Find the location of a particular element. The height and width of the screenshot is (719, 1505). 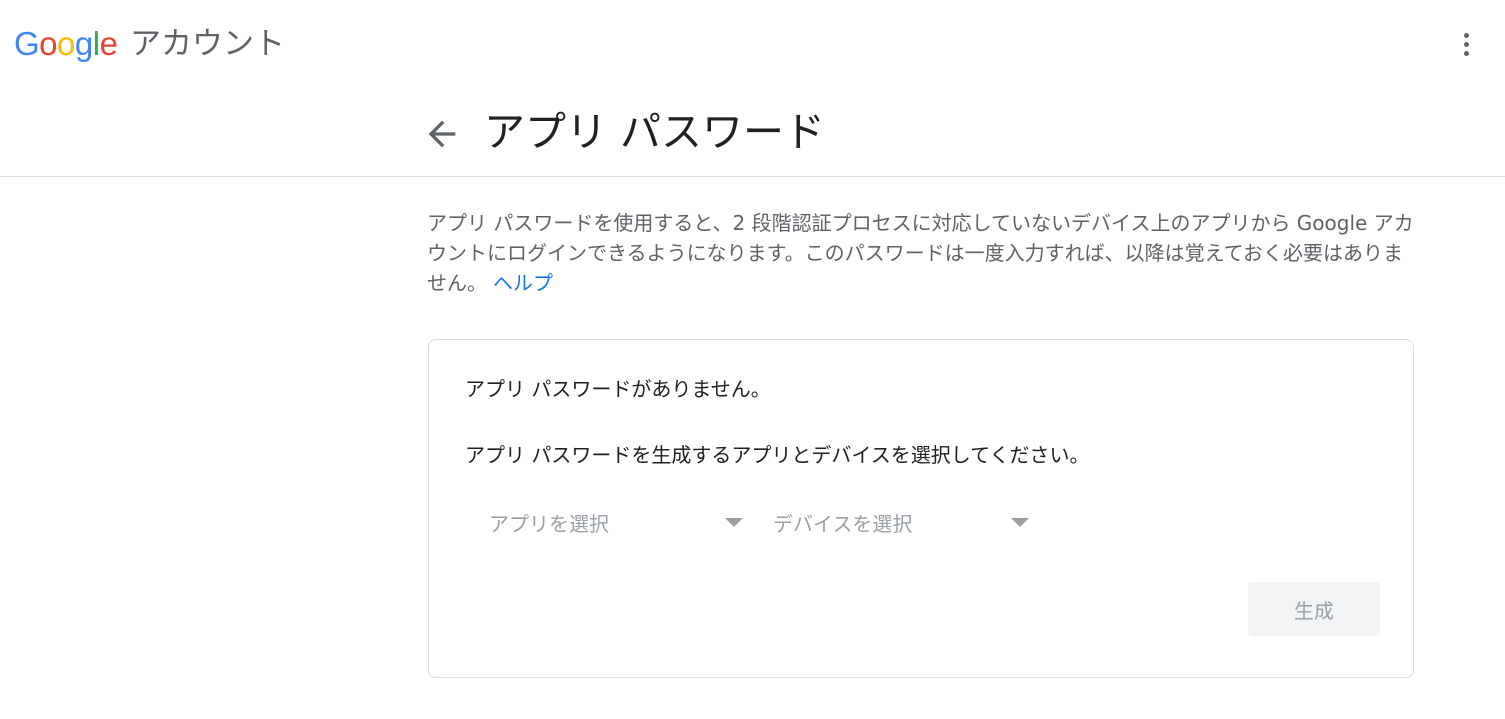

google-logo: Google is located at coordinates (66, 44).